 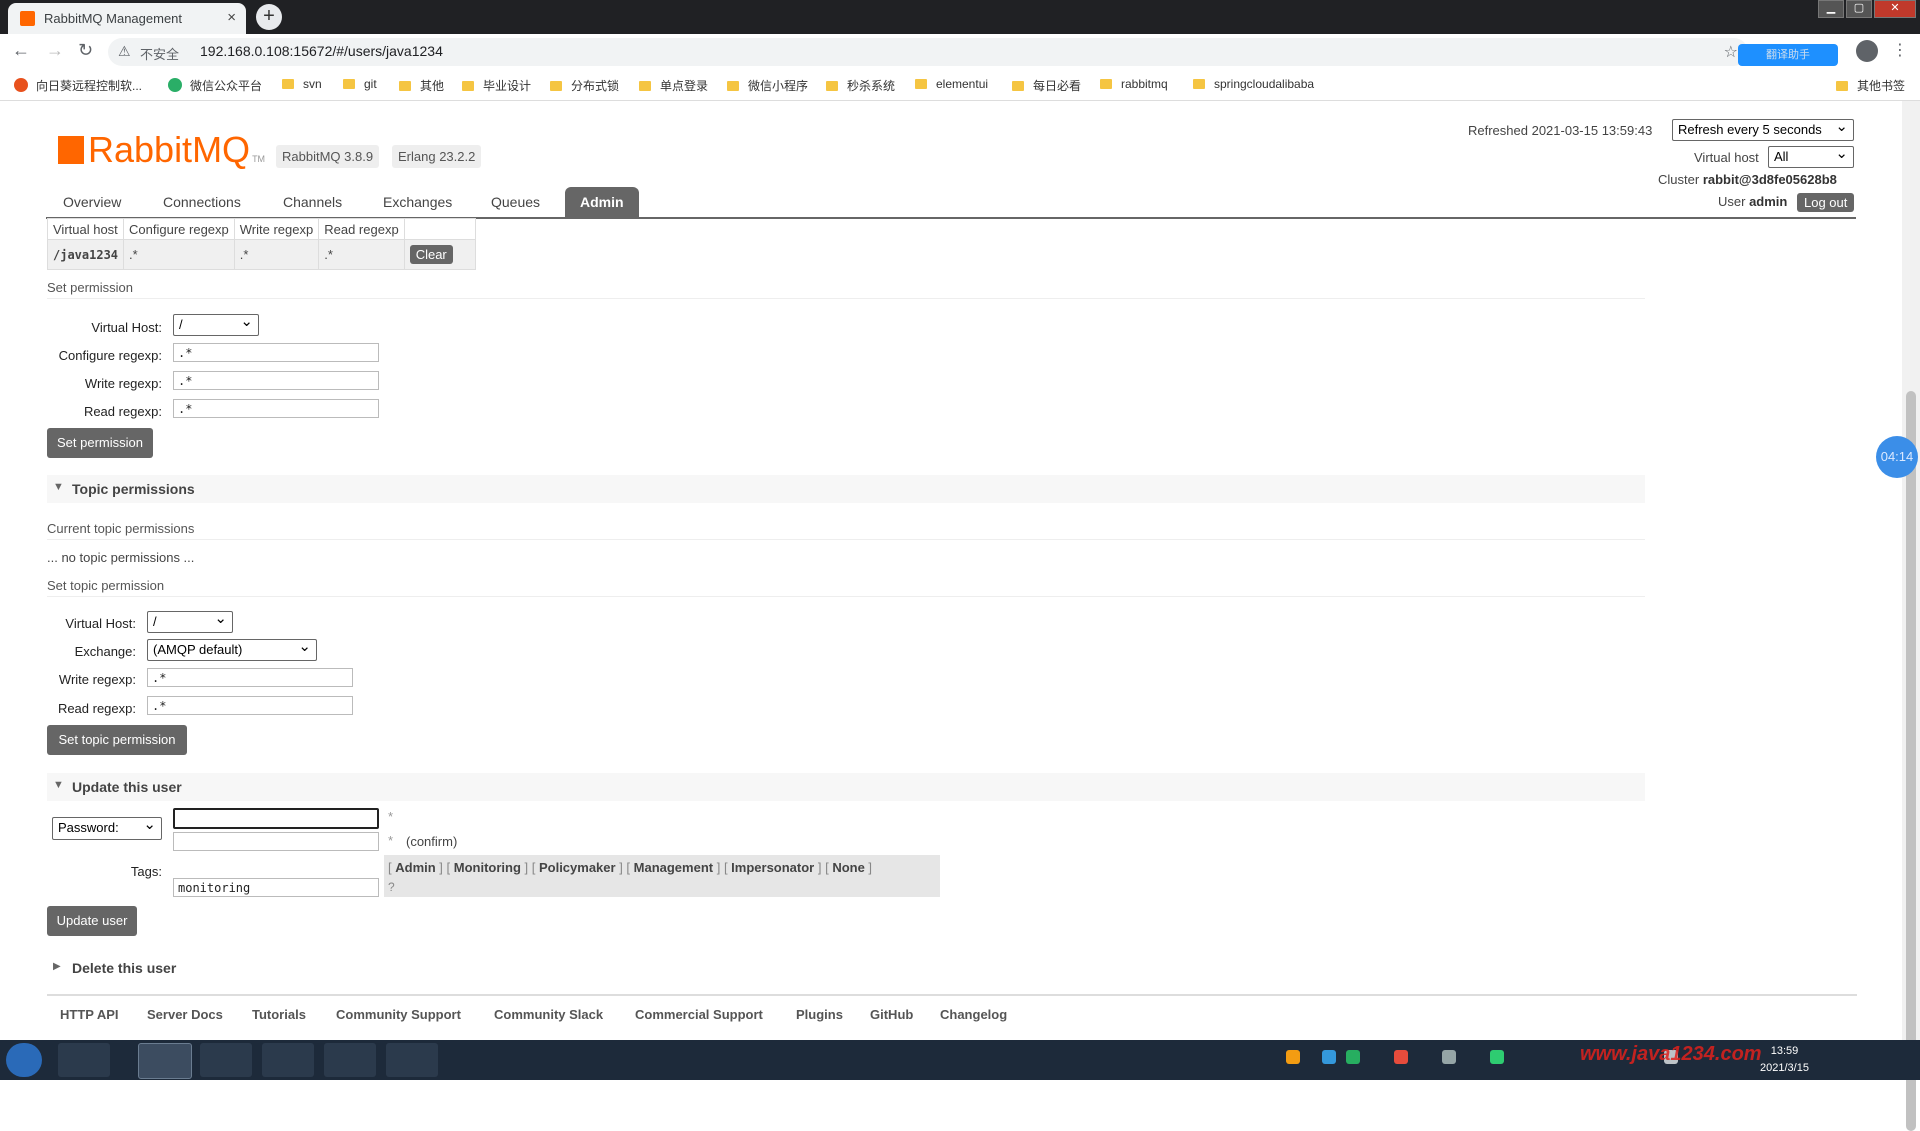 What do you see at coordinates (431, 254) in the screenshot?
I see `clear-permission-button: Clear` at bounding box center [431, 254].